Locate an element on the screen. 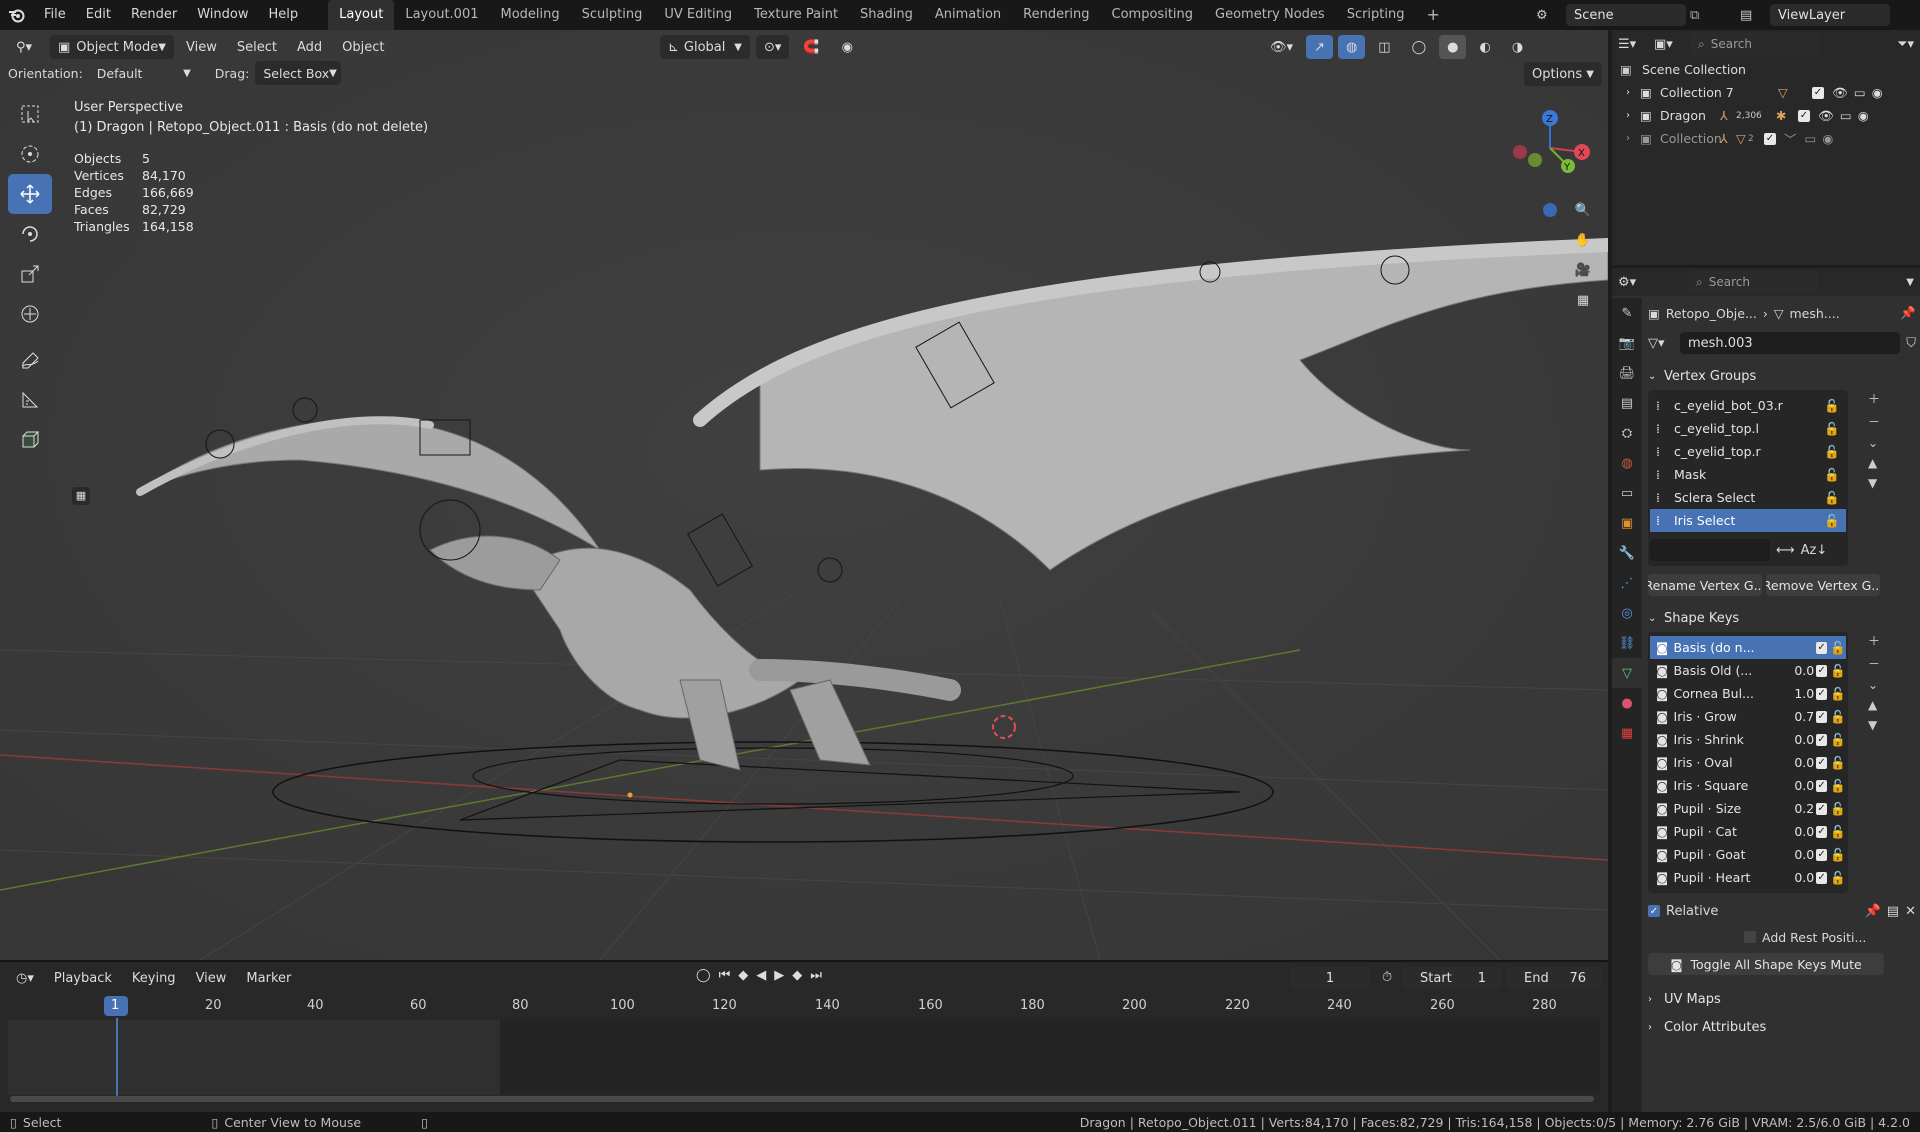  menu-view: View is located at coordinates (201, 47).